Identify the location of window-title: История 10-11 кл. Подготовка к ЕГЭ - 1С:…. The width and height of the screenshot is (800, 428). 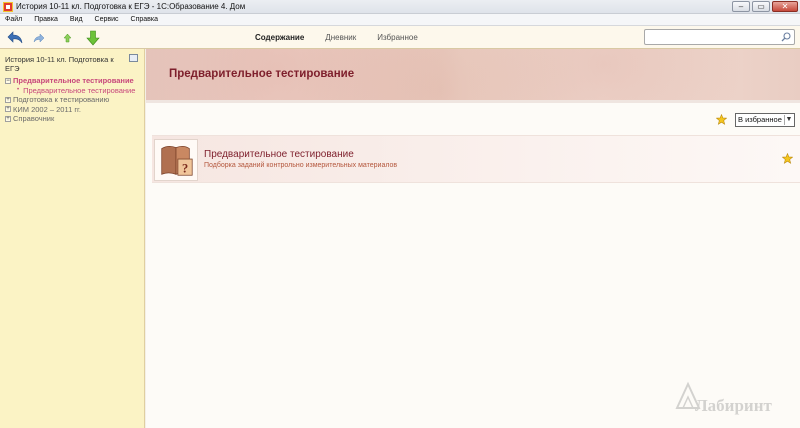
(131, 6).